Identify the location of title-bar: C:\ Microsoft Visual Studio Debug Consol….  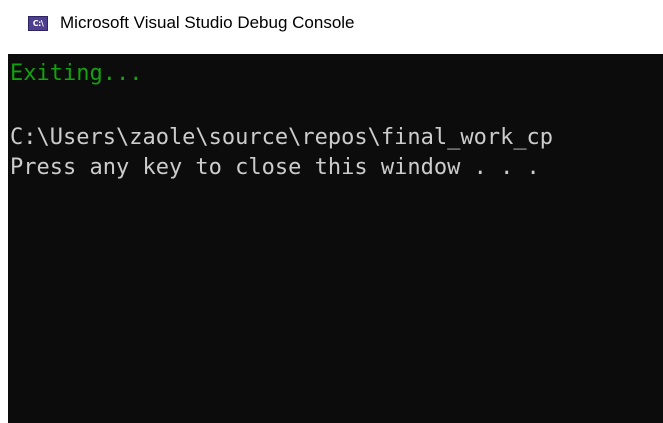
(331, 27).